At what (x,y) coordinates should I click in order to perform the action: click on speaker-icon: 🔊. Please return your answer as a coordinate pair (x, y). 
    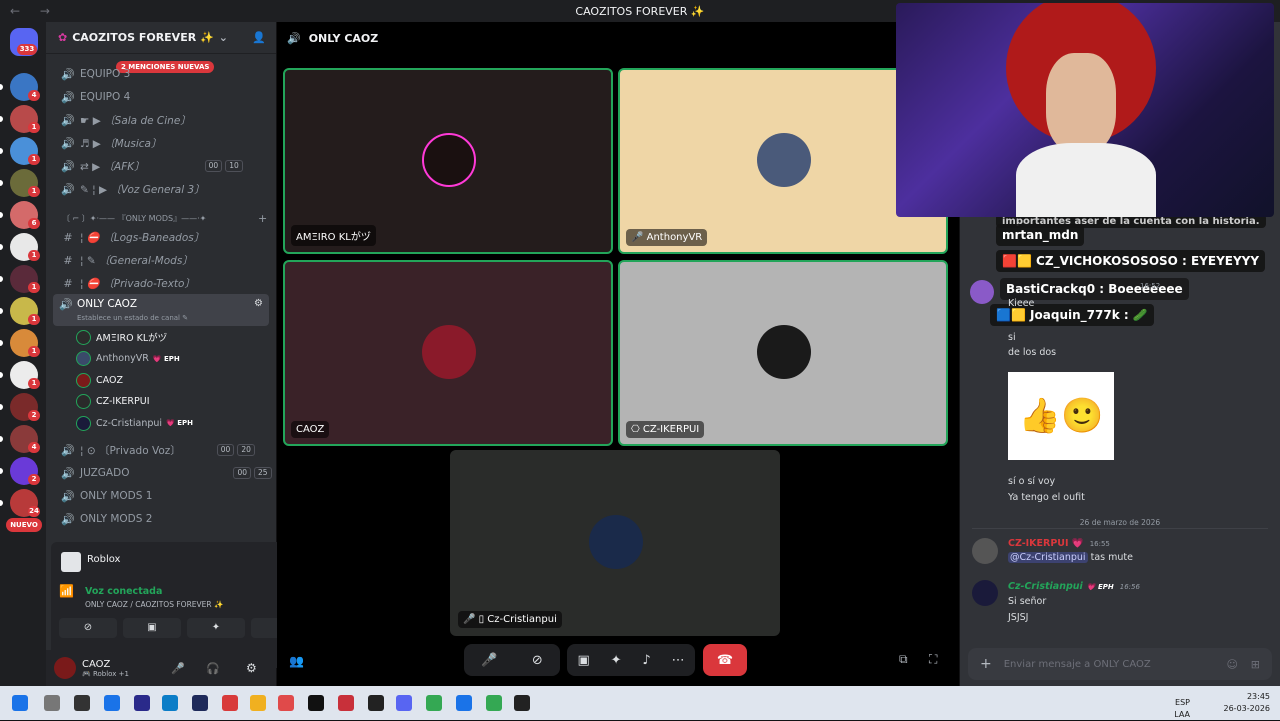
    Looking at the image, I should click on (68, 120).